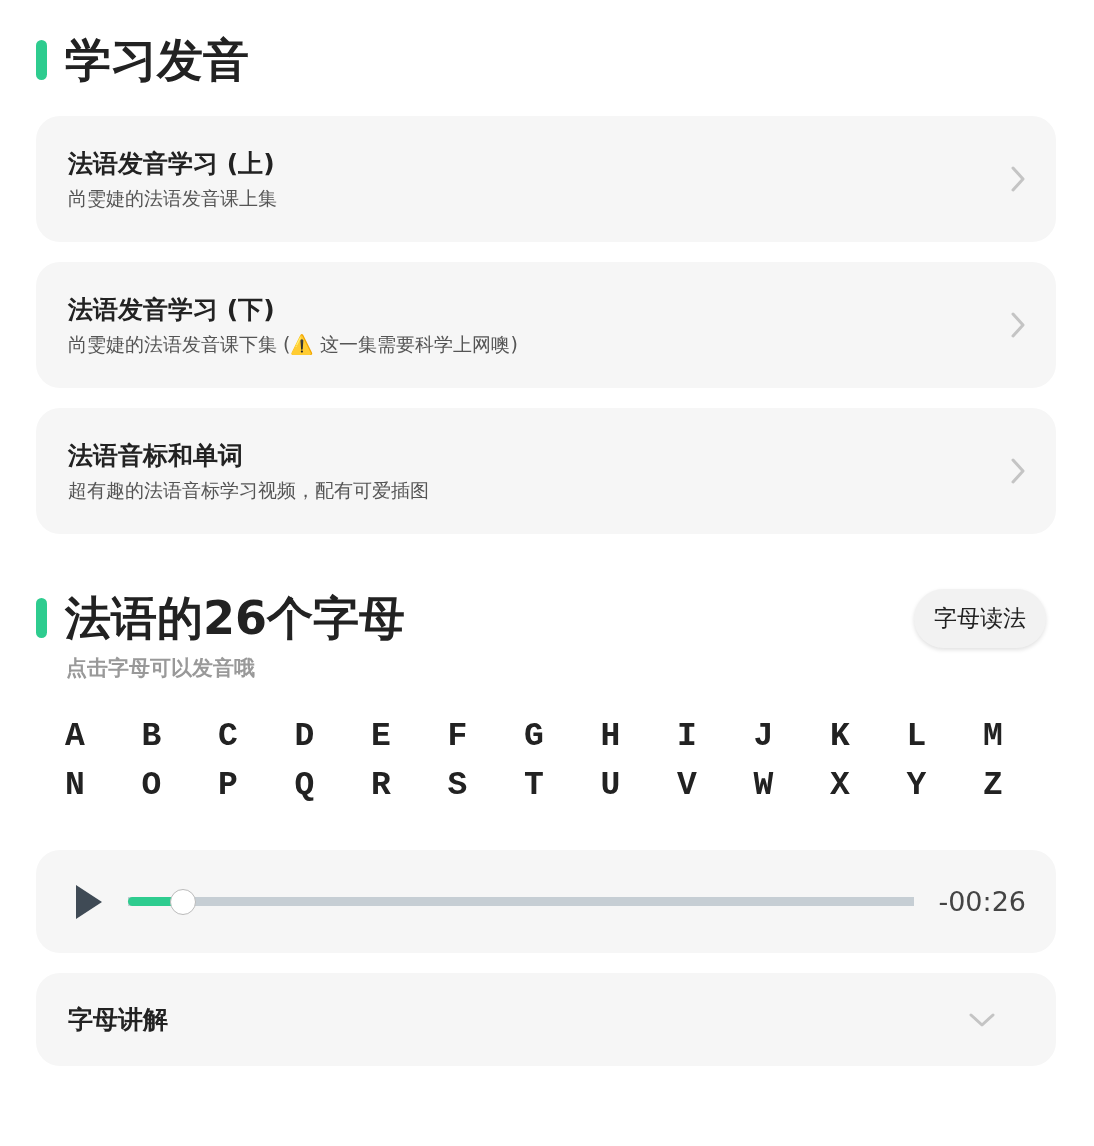 This screenshot has height=1146, width=1094. Describe the element at coordinates (228, 736) in the screenshot. I see `letter-key: C` at that location.